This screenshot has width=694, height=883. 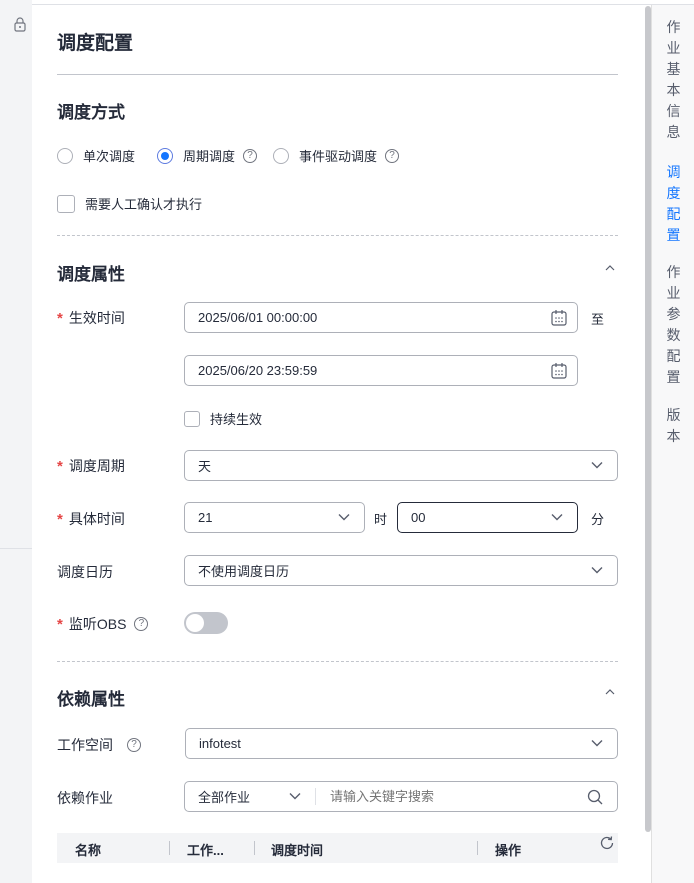 I want to click on nav-job-params: 作业参数配置, so click(x=673, y=325).